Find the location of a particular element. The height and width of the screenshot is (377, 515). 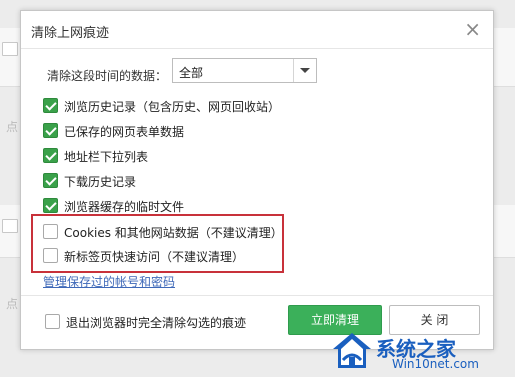

option-label: 下载历史记录 is located at coordinates (100, 182).